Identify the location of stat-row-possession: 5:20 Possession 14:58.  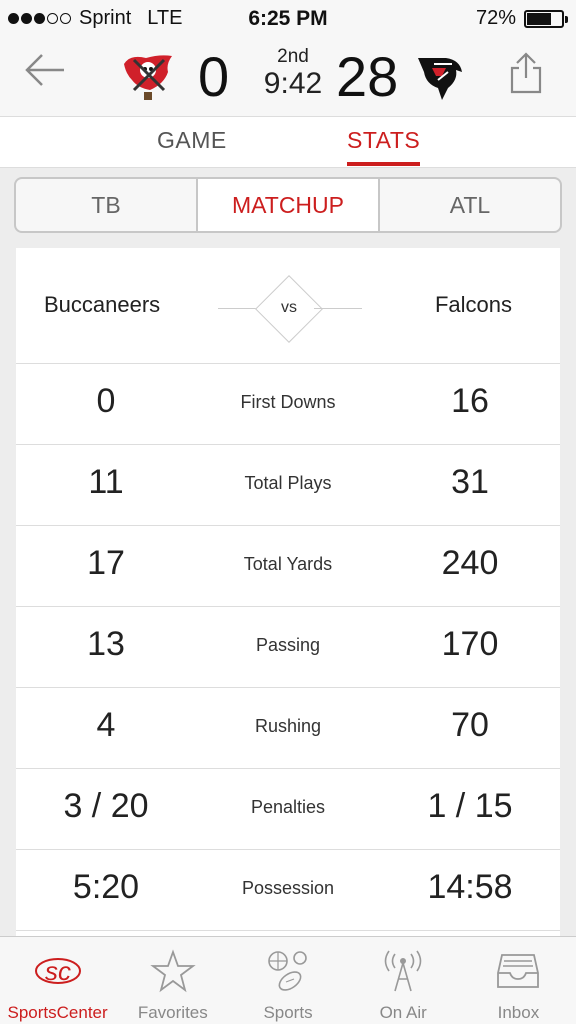
(288, 890).